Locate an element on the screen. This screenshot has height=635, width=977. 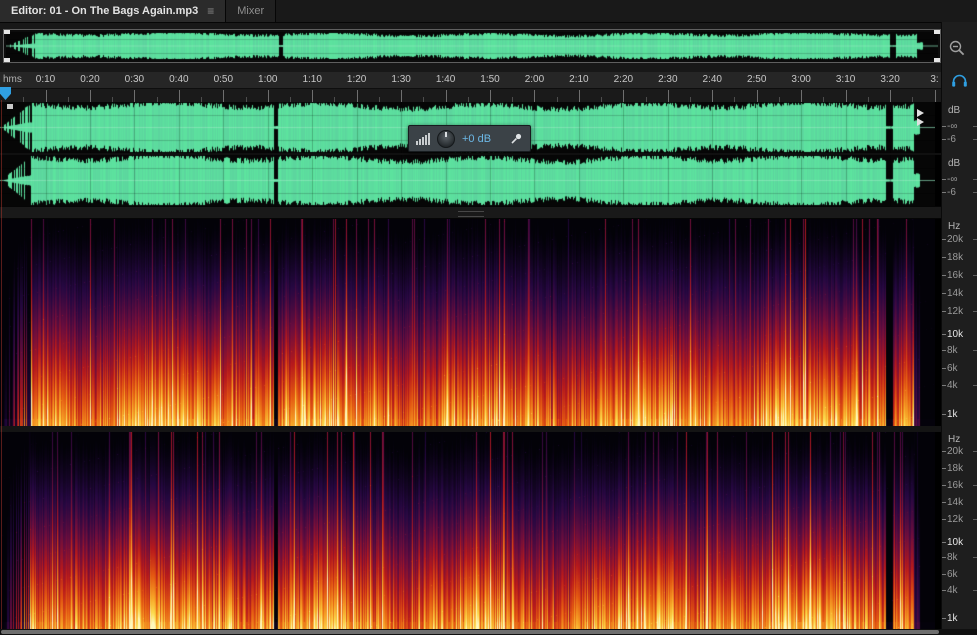
timeline-label: 3: is located at coordinates (934, 79).